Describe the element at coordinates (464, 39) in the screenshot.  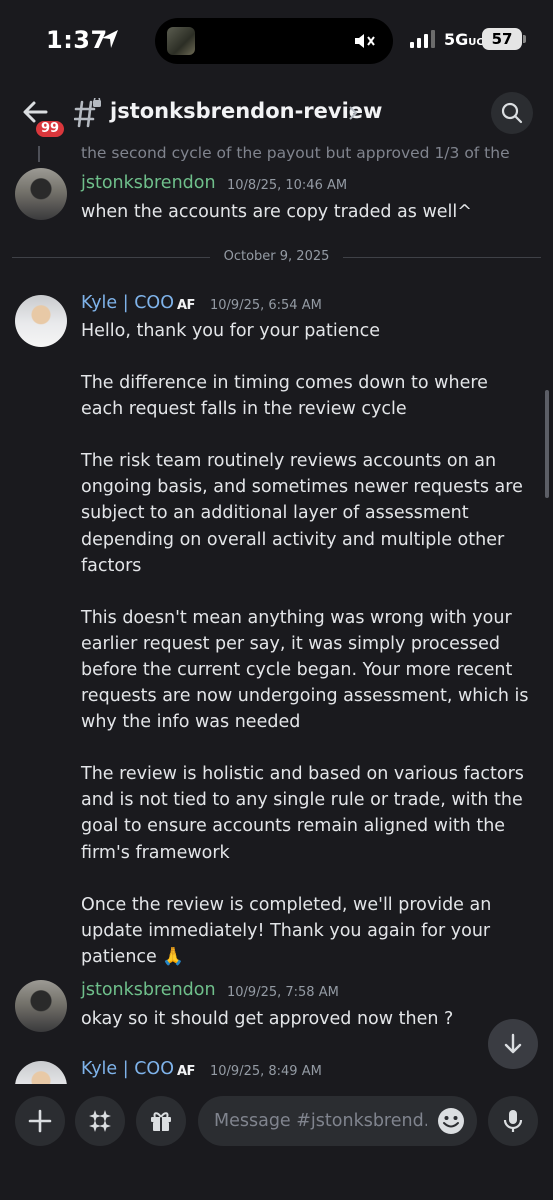
I see `network-type: 5GUC` at that location.